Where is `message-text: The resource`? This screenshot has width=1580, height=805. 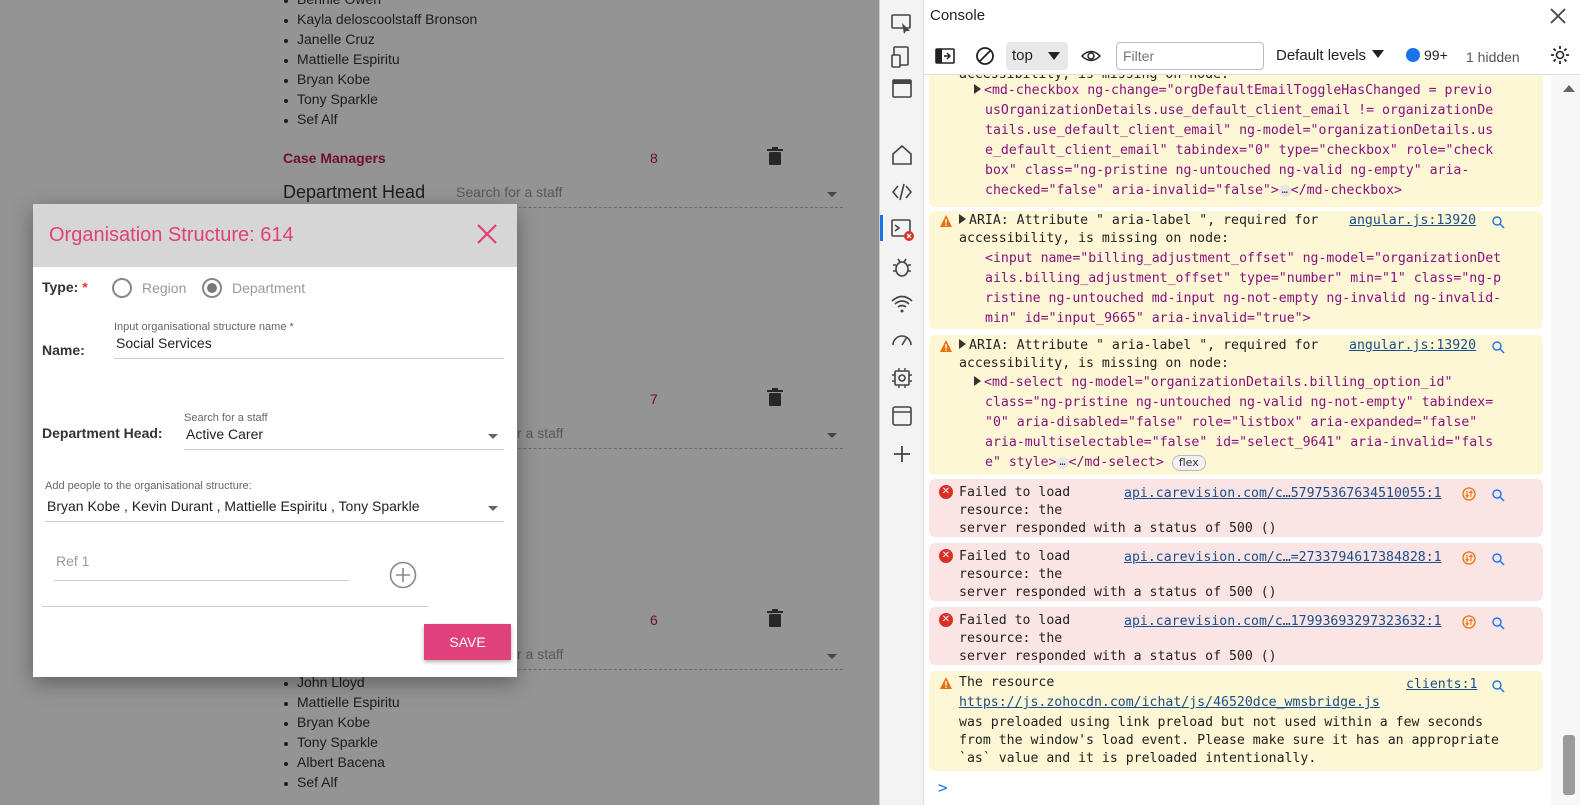
message-text: The resource is located at coordinates (1007, 682).